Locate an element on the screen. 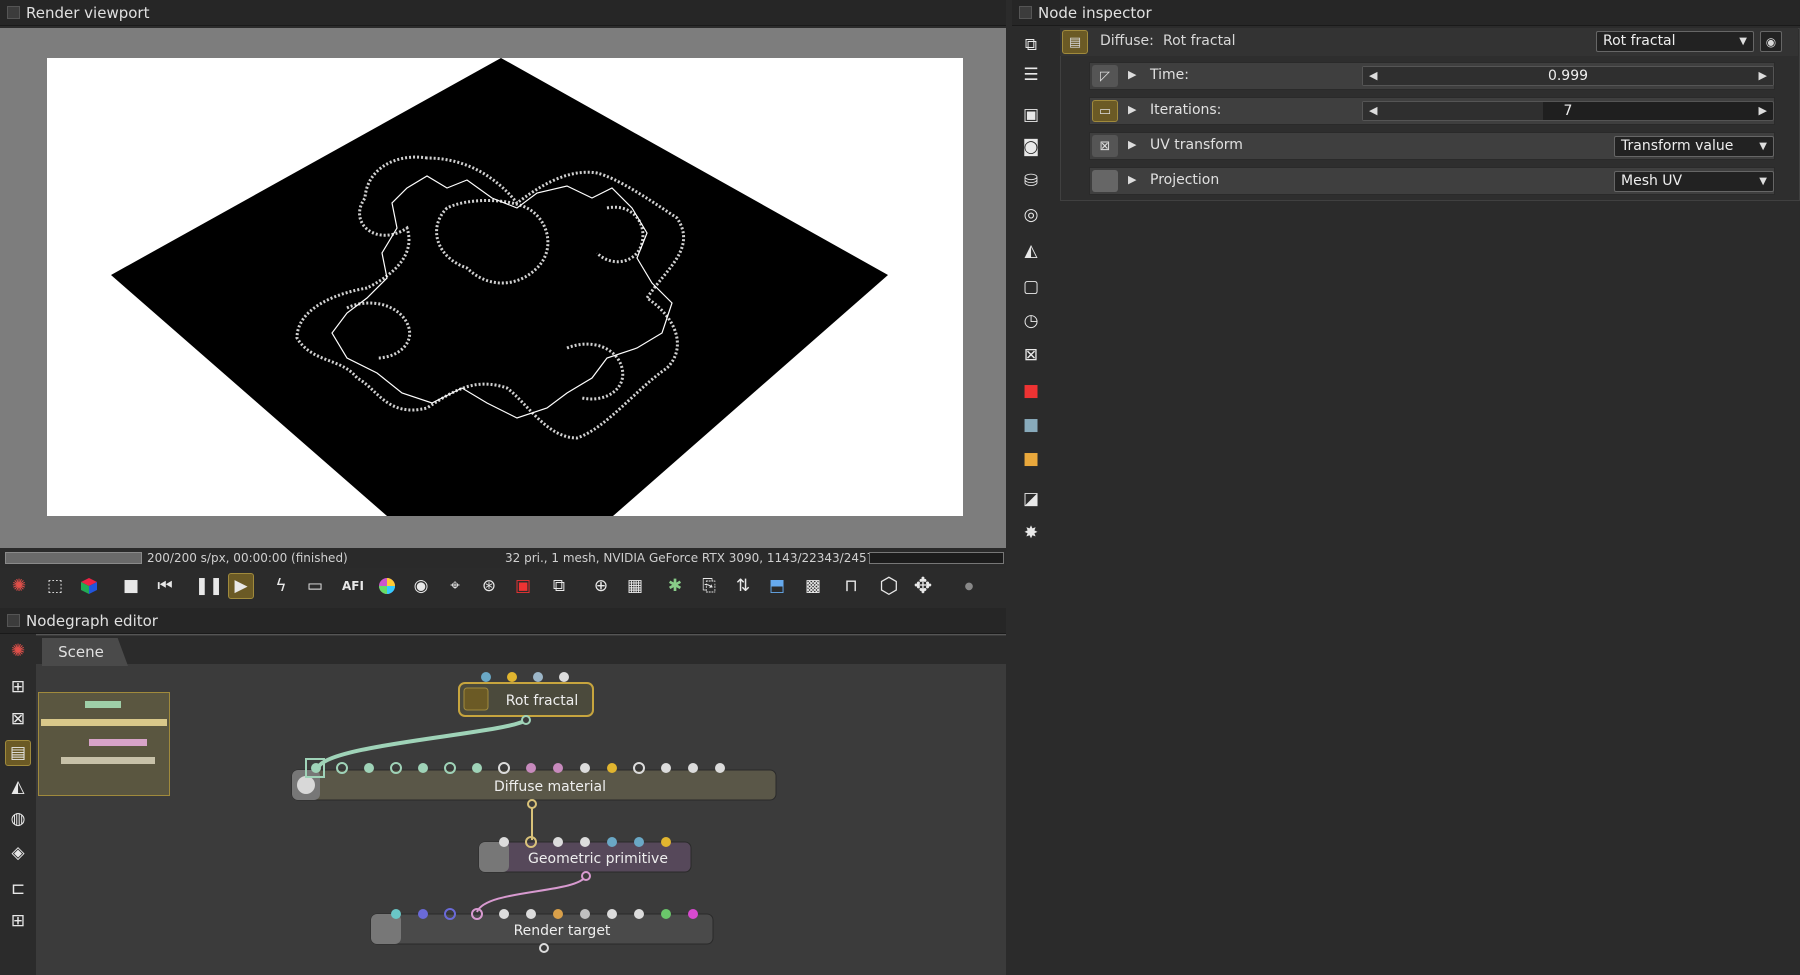 The width and height of the screenshot is (1800, 975). render-viewport-titlebar: Render viewport is located at coordinates (503, 13).